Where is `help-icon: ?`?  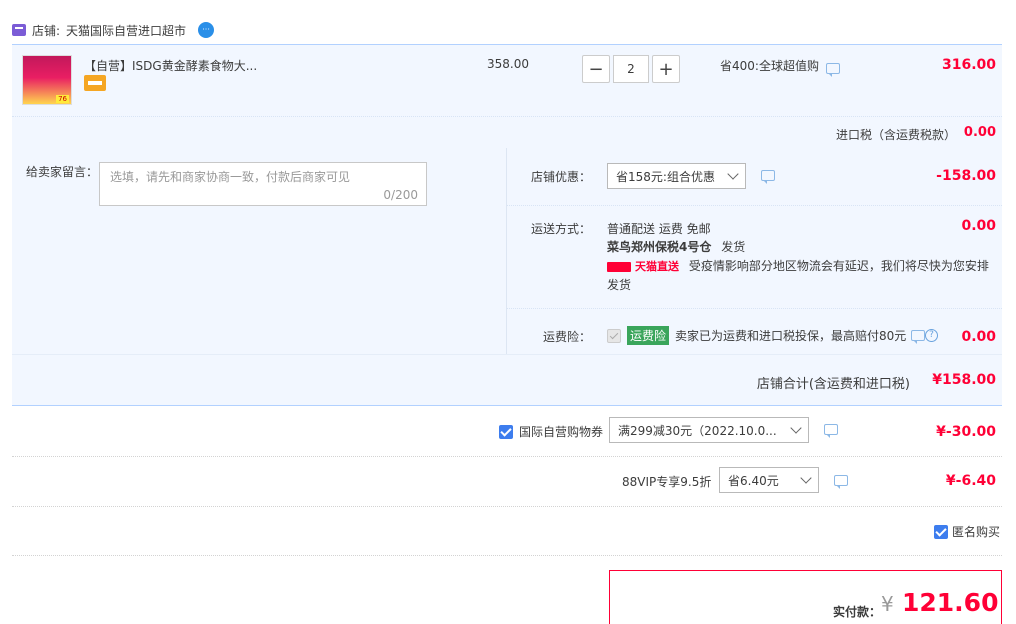 help-icon: ? is located at coordinates (931, 335).